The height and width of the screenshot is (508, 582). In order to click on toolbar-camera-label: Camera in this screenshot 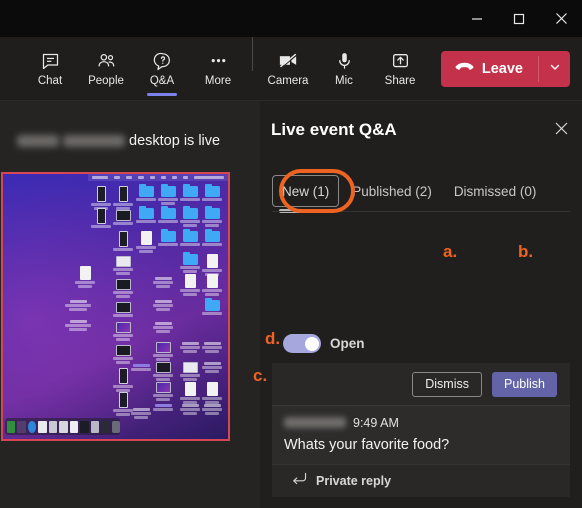, I will do `click(288, 80)`.